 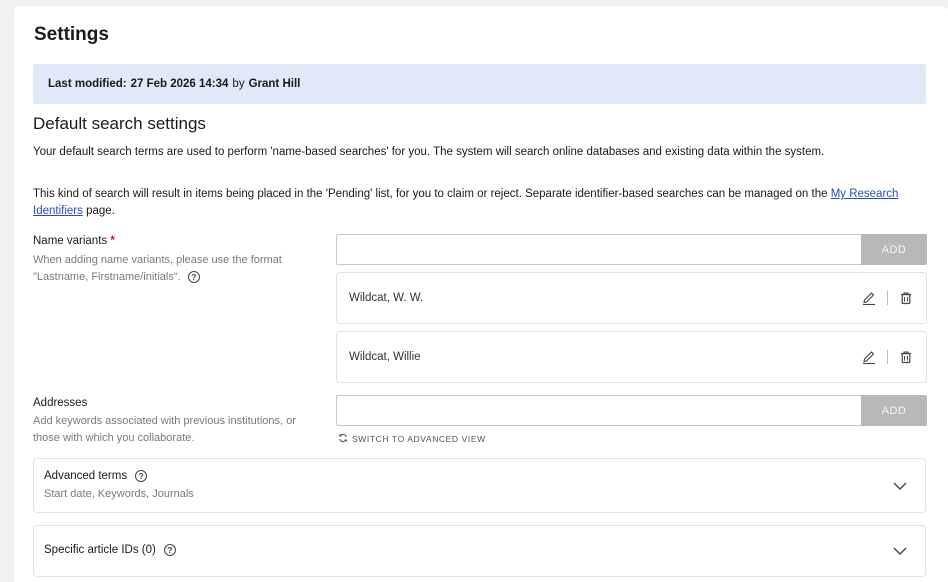 What do you see at coordinates (112, 241) in the screenshot?
I see `required-marker: *` at bounding box center [112, 241].